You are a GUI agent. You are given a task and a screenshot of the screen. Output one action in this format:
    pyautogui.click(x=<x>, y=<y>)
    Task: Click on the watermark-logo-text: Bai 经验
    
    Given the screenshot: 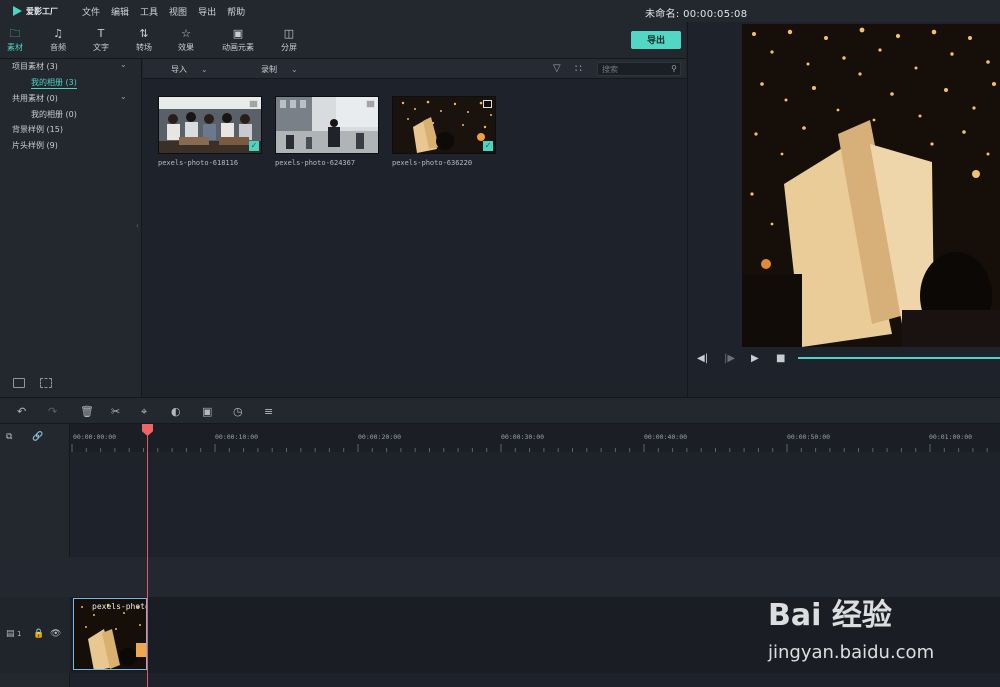 What is the action you would take?
    pyautogui.click(x=830, y=615)
    